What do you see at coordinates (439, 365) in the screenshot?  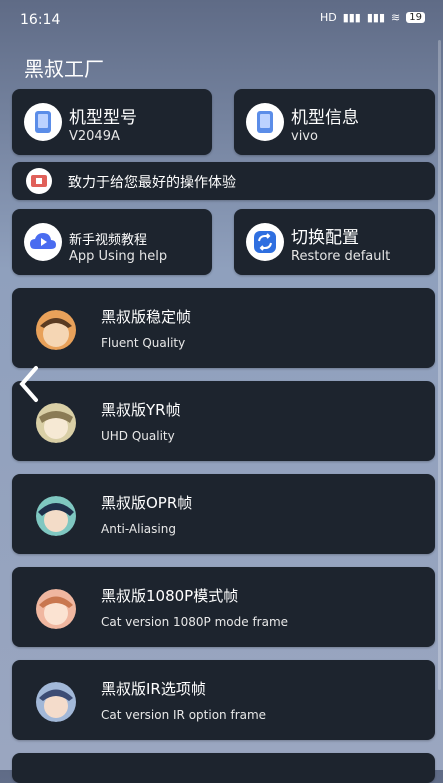 I see `scrollbar` at bounding box center [439, 365].